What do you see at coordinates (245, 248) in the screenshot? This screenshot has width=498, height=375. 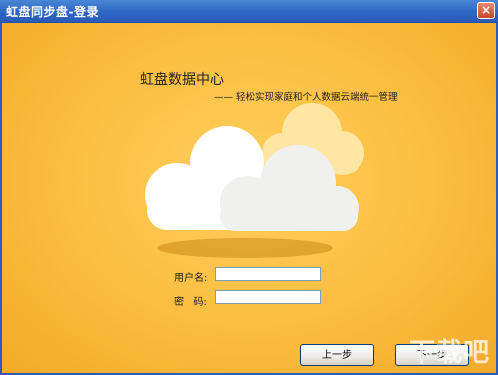 I see `cloud-shadow` at bounding box center [245, 248].